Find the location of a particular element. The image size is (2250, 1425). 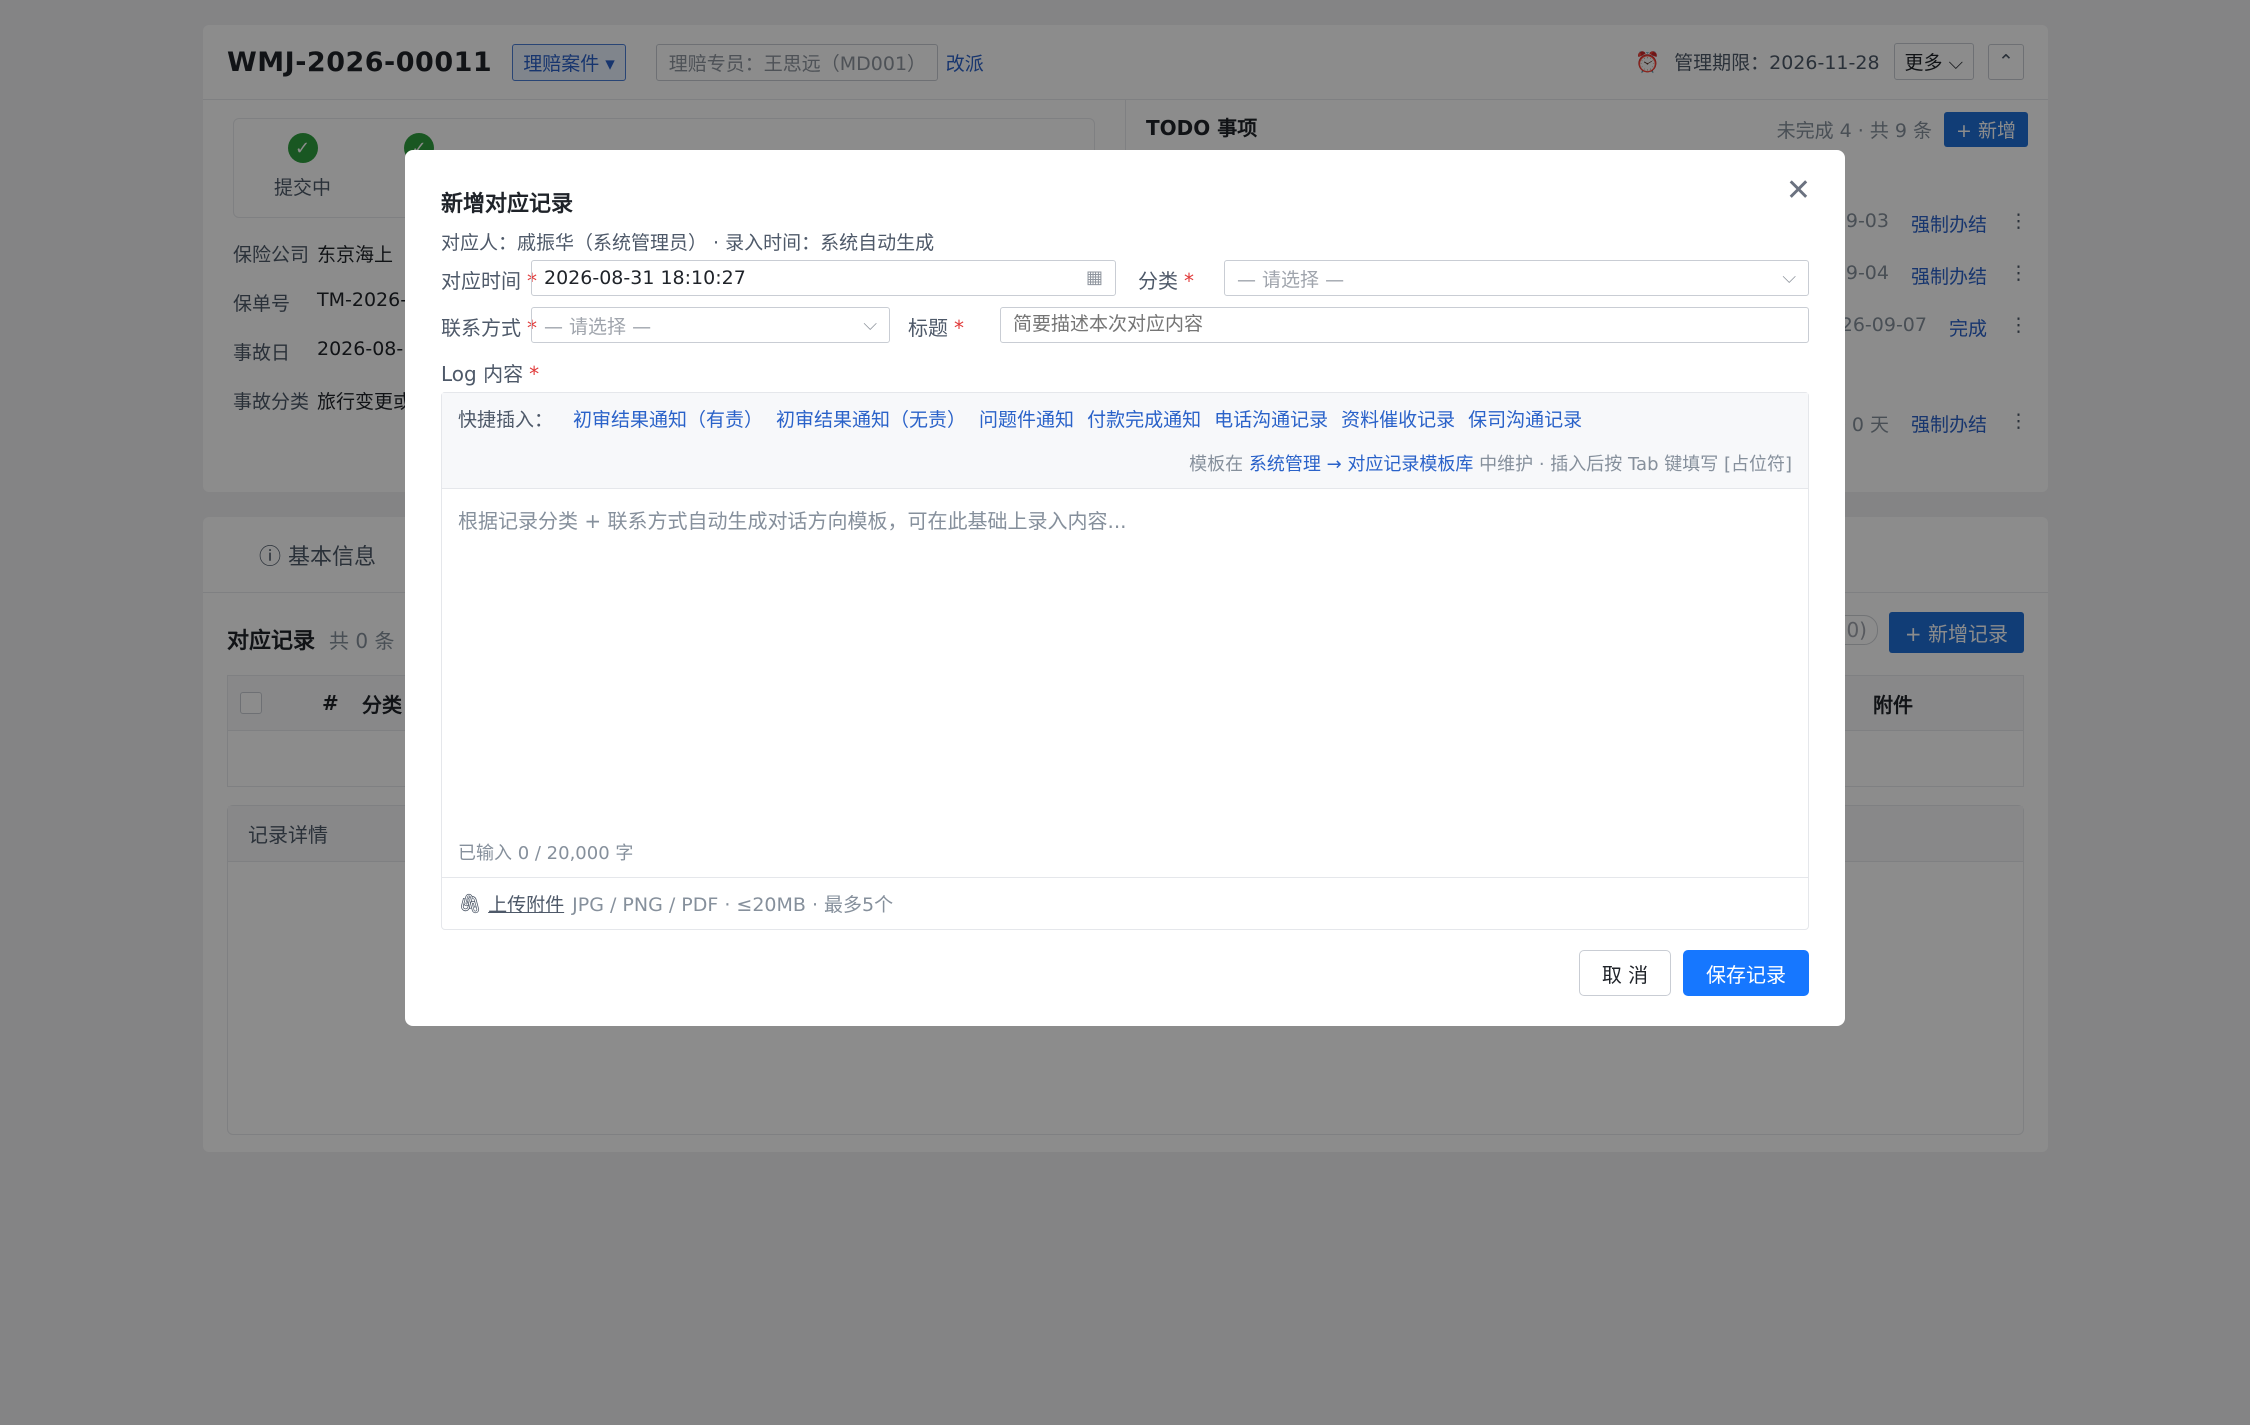

contact-label: 联系方式 * is located at coordinates (489, 326).